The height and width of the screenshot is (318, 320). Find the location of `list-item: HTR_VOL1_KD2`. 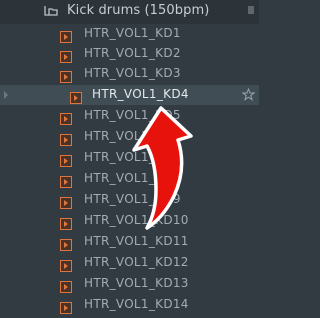

list-item: HTR_VOL1_KD2 is located at coordinates (129, 54).